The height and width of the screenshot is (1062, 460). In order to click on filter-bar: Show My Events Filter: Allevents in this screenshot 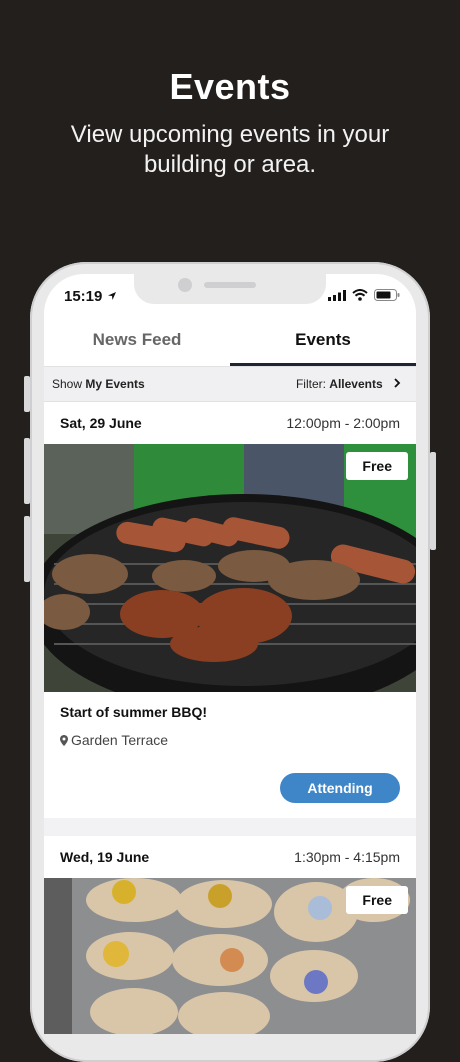, I will do `click(230, 384)`.